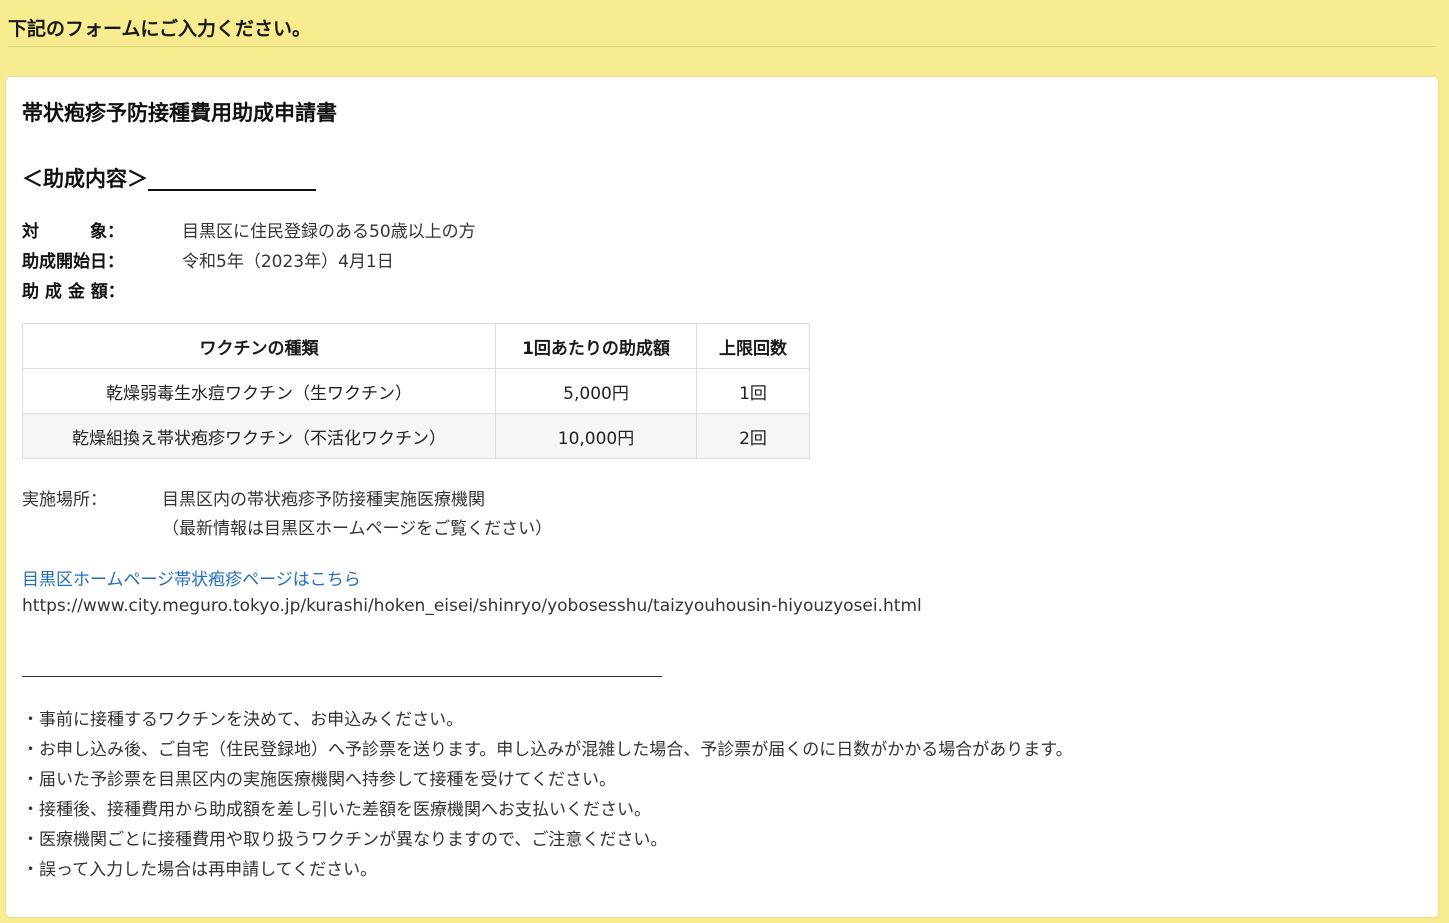 This screenshot has height=923, width=1449. I want to click on form-instruction: 下記のフォームにご入力ください。, so click(160, 29).